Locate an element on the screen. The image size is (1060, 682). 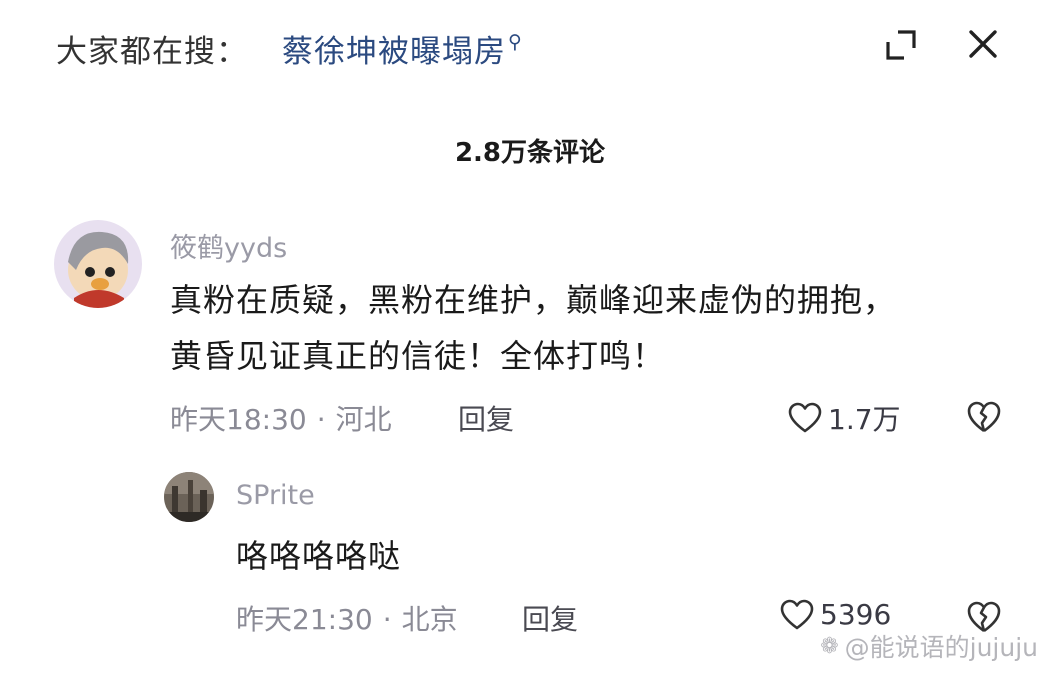
comment-text-line: 咯咯咯咯哒 is located at coordinates (319, 556).